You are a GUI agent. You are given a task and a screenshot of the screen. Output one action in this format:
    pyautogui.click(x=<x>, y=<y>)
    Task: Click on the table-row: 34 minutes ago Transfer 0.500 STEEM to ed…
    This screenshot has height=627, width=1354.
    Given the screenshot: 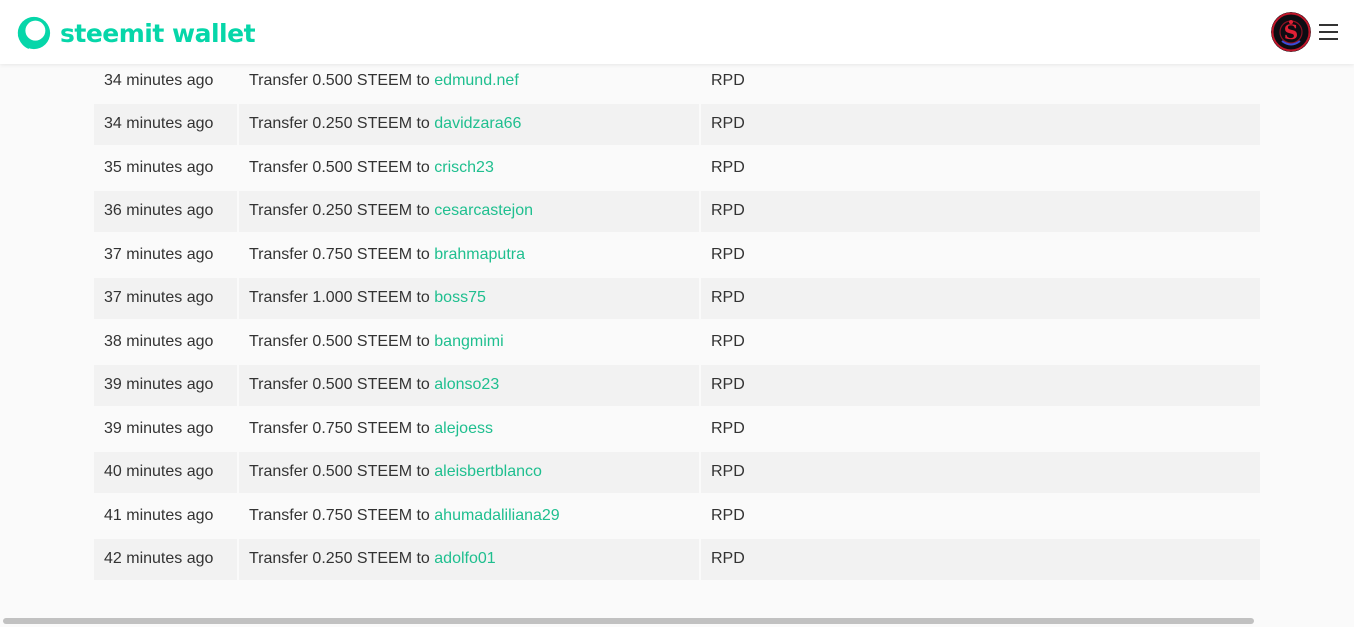 What is the action you would take?
    pyautogui.click(x=677, y=81)
    